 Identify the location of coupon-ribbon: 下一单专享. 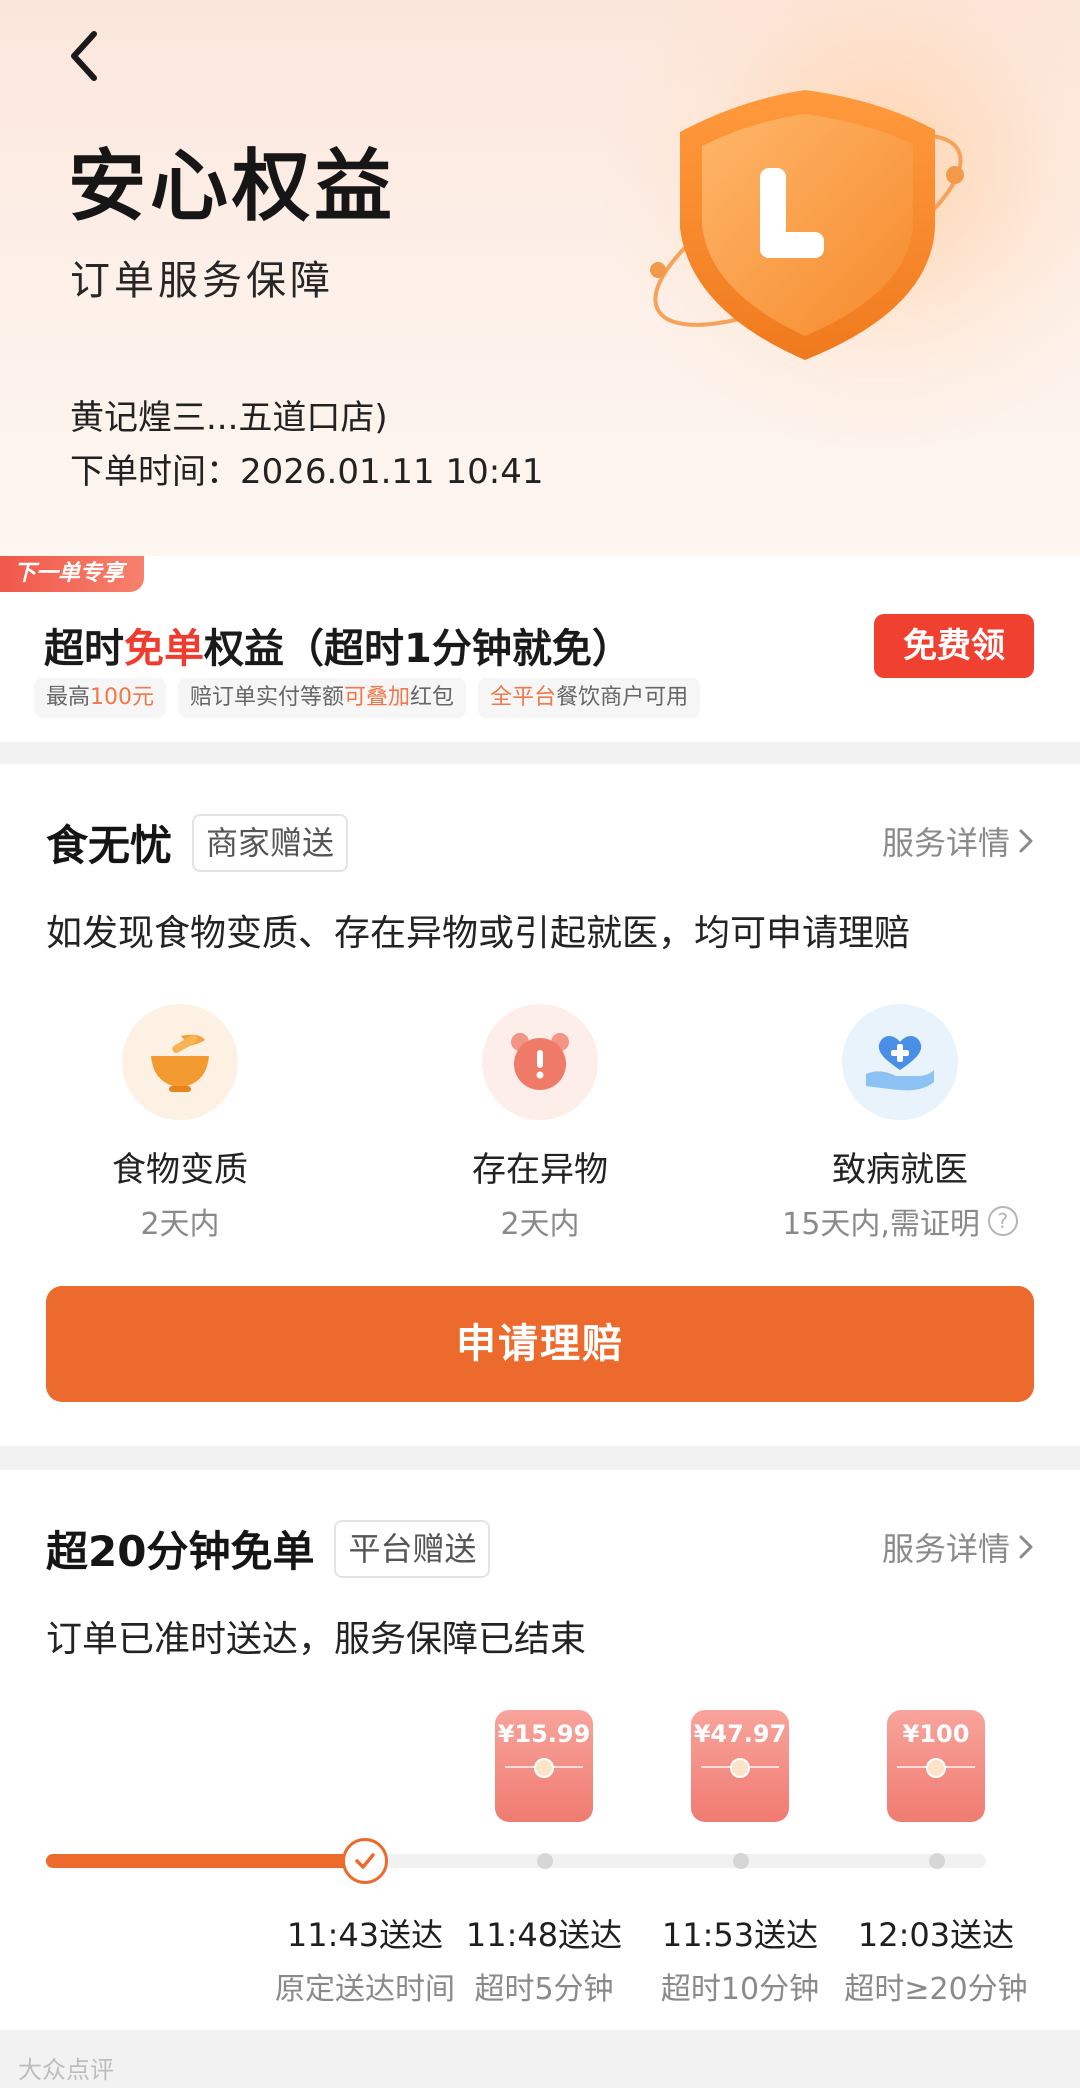
(72, 574).